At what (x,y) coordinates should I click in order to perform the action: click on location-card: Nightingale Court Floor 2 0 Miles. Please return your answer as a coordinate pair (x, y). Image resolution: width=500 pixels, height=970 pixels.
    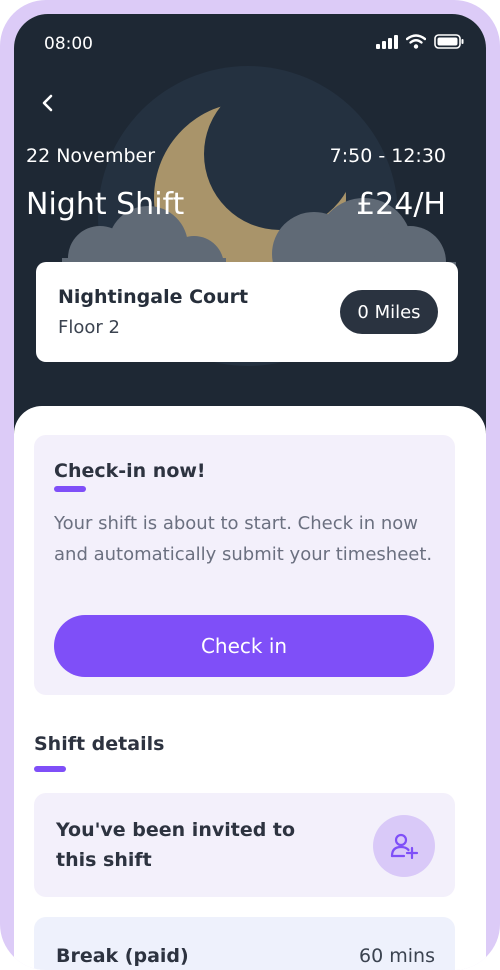
    Looking at the image, I should click on (247, 312).